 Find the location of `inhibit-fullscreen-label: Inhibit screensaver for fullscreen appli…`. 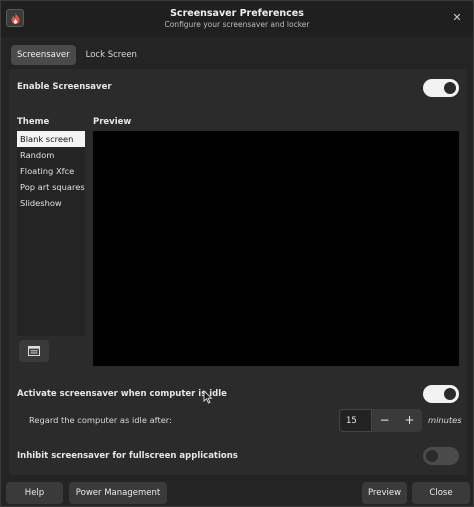

inhibit-fullscreen-label: Inhibit screensaver for fullscreen appli… is located at coordinates (127, 456).